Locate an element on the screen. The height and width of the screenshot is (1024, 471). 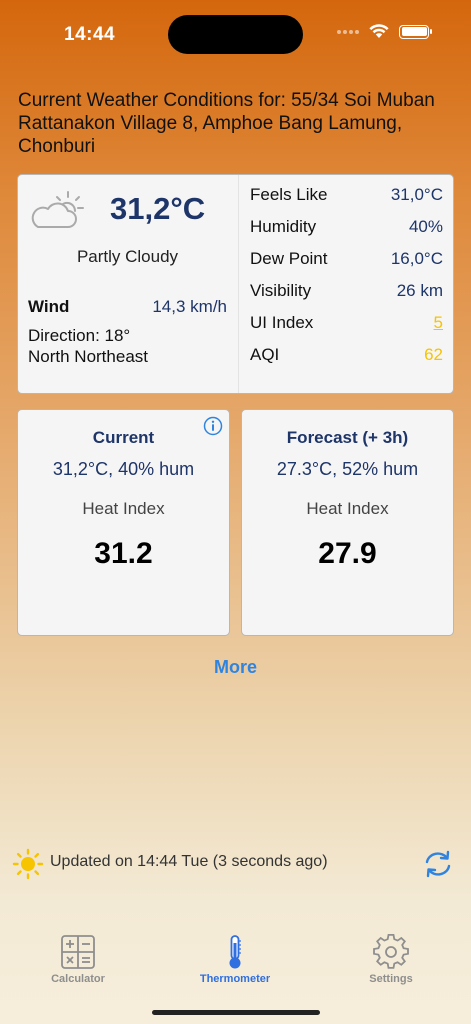
gear-icon is located at coordinates (391, 951).